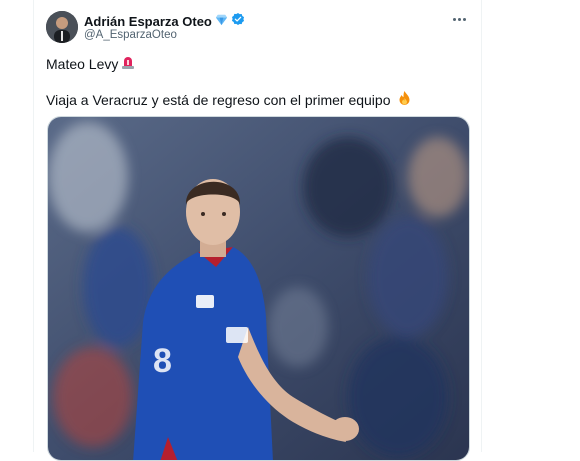 This screenshot has height=461, width=580. Describe the element at coordinates (459, 19) in the screenshot. I see `more-options-icon` at that location.